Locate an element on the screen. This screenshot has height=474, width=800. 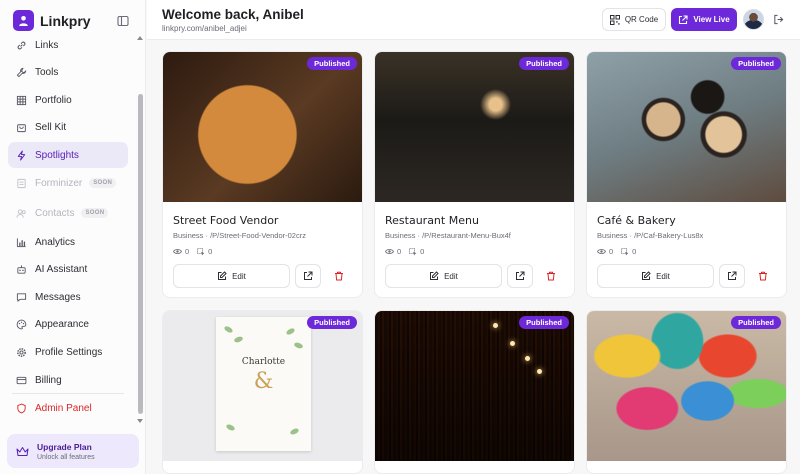
sidebar-item-billing: Billing is located at coordinates (68, 380).